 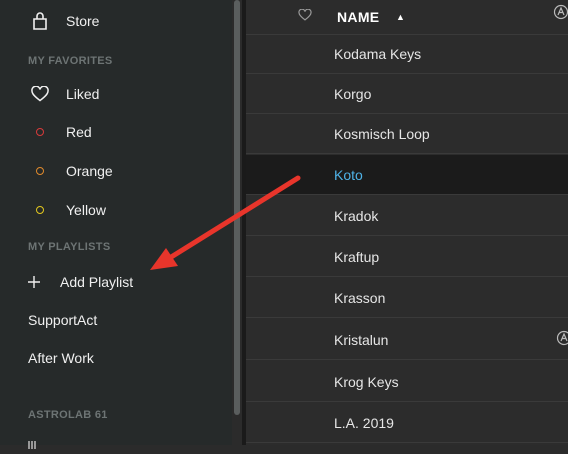 I want to click on heart-column-icon, so click(x=305, y=17).